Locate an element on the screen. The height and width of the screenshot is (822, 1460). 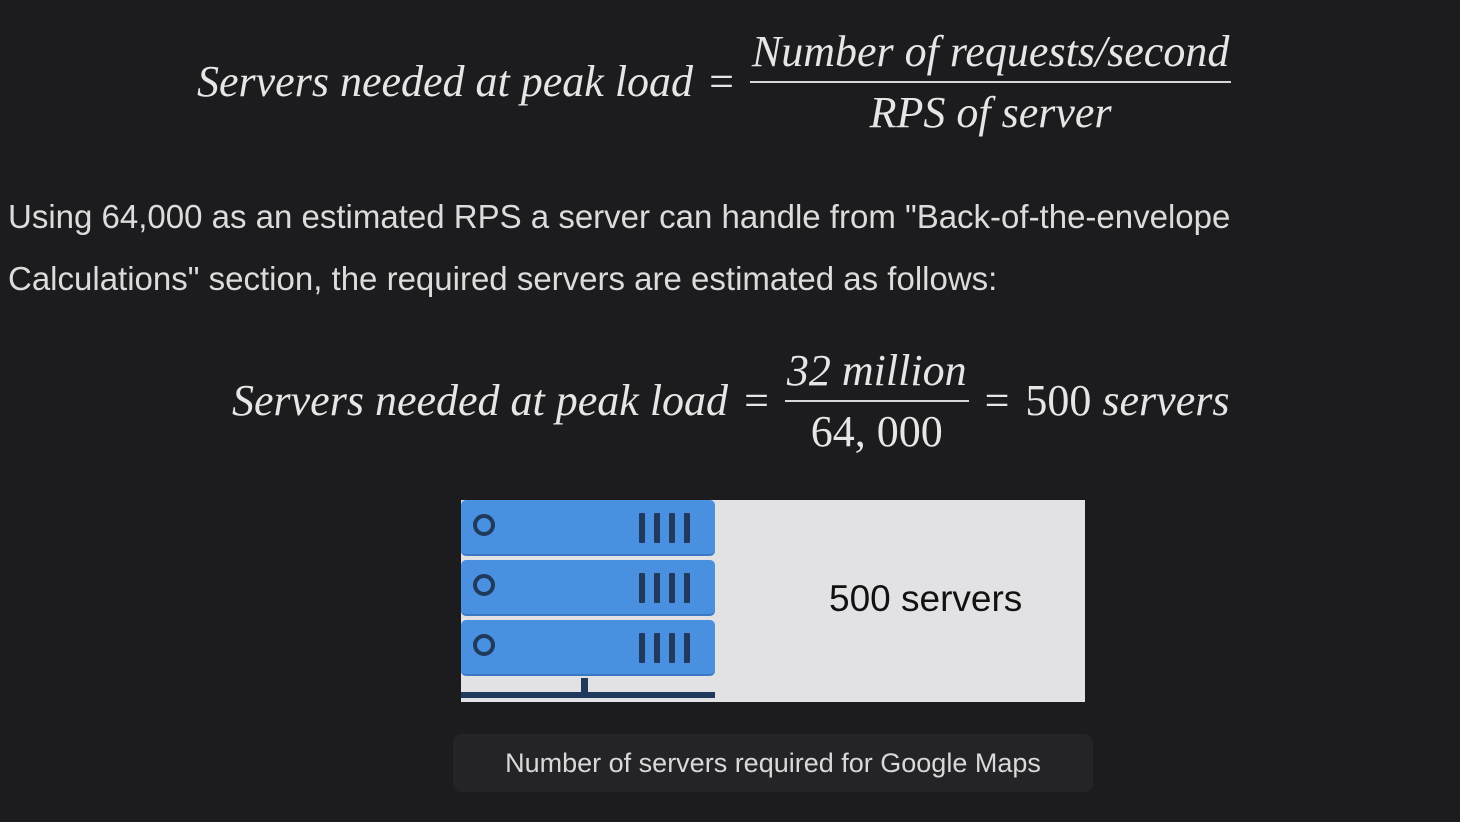
rack-base is located at coordinates (588, 695).